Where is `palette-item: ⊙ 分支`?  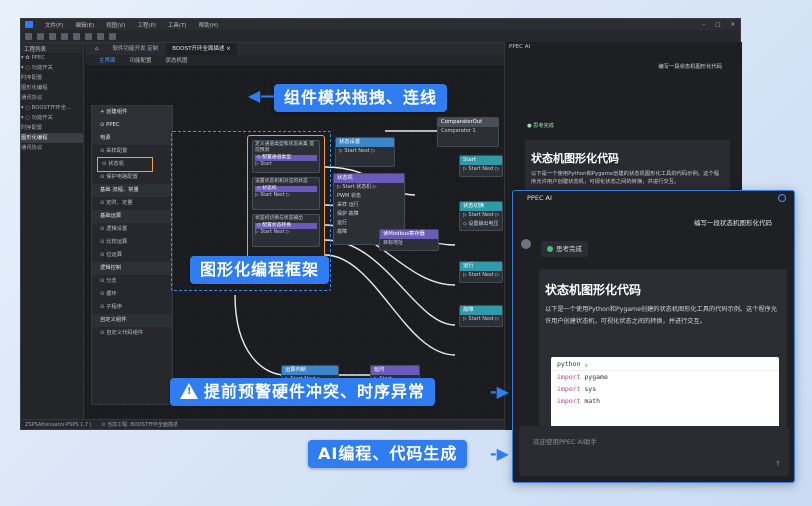 palette-item: ⊙ 分支 is located at coordinates (132, 281).